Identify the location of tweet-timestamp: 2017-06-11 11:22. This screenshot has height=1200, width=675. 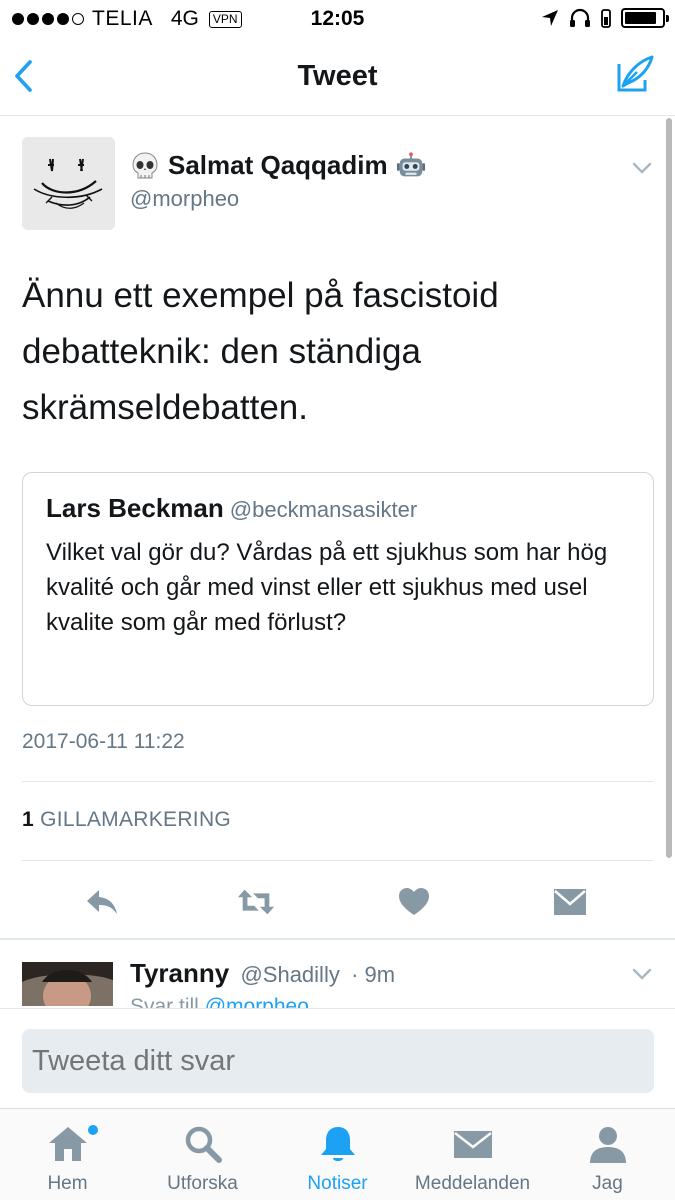
(103, 741).